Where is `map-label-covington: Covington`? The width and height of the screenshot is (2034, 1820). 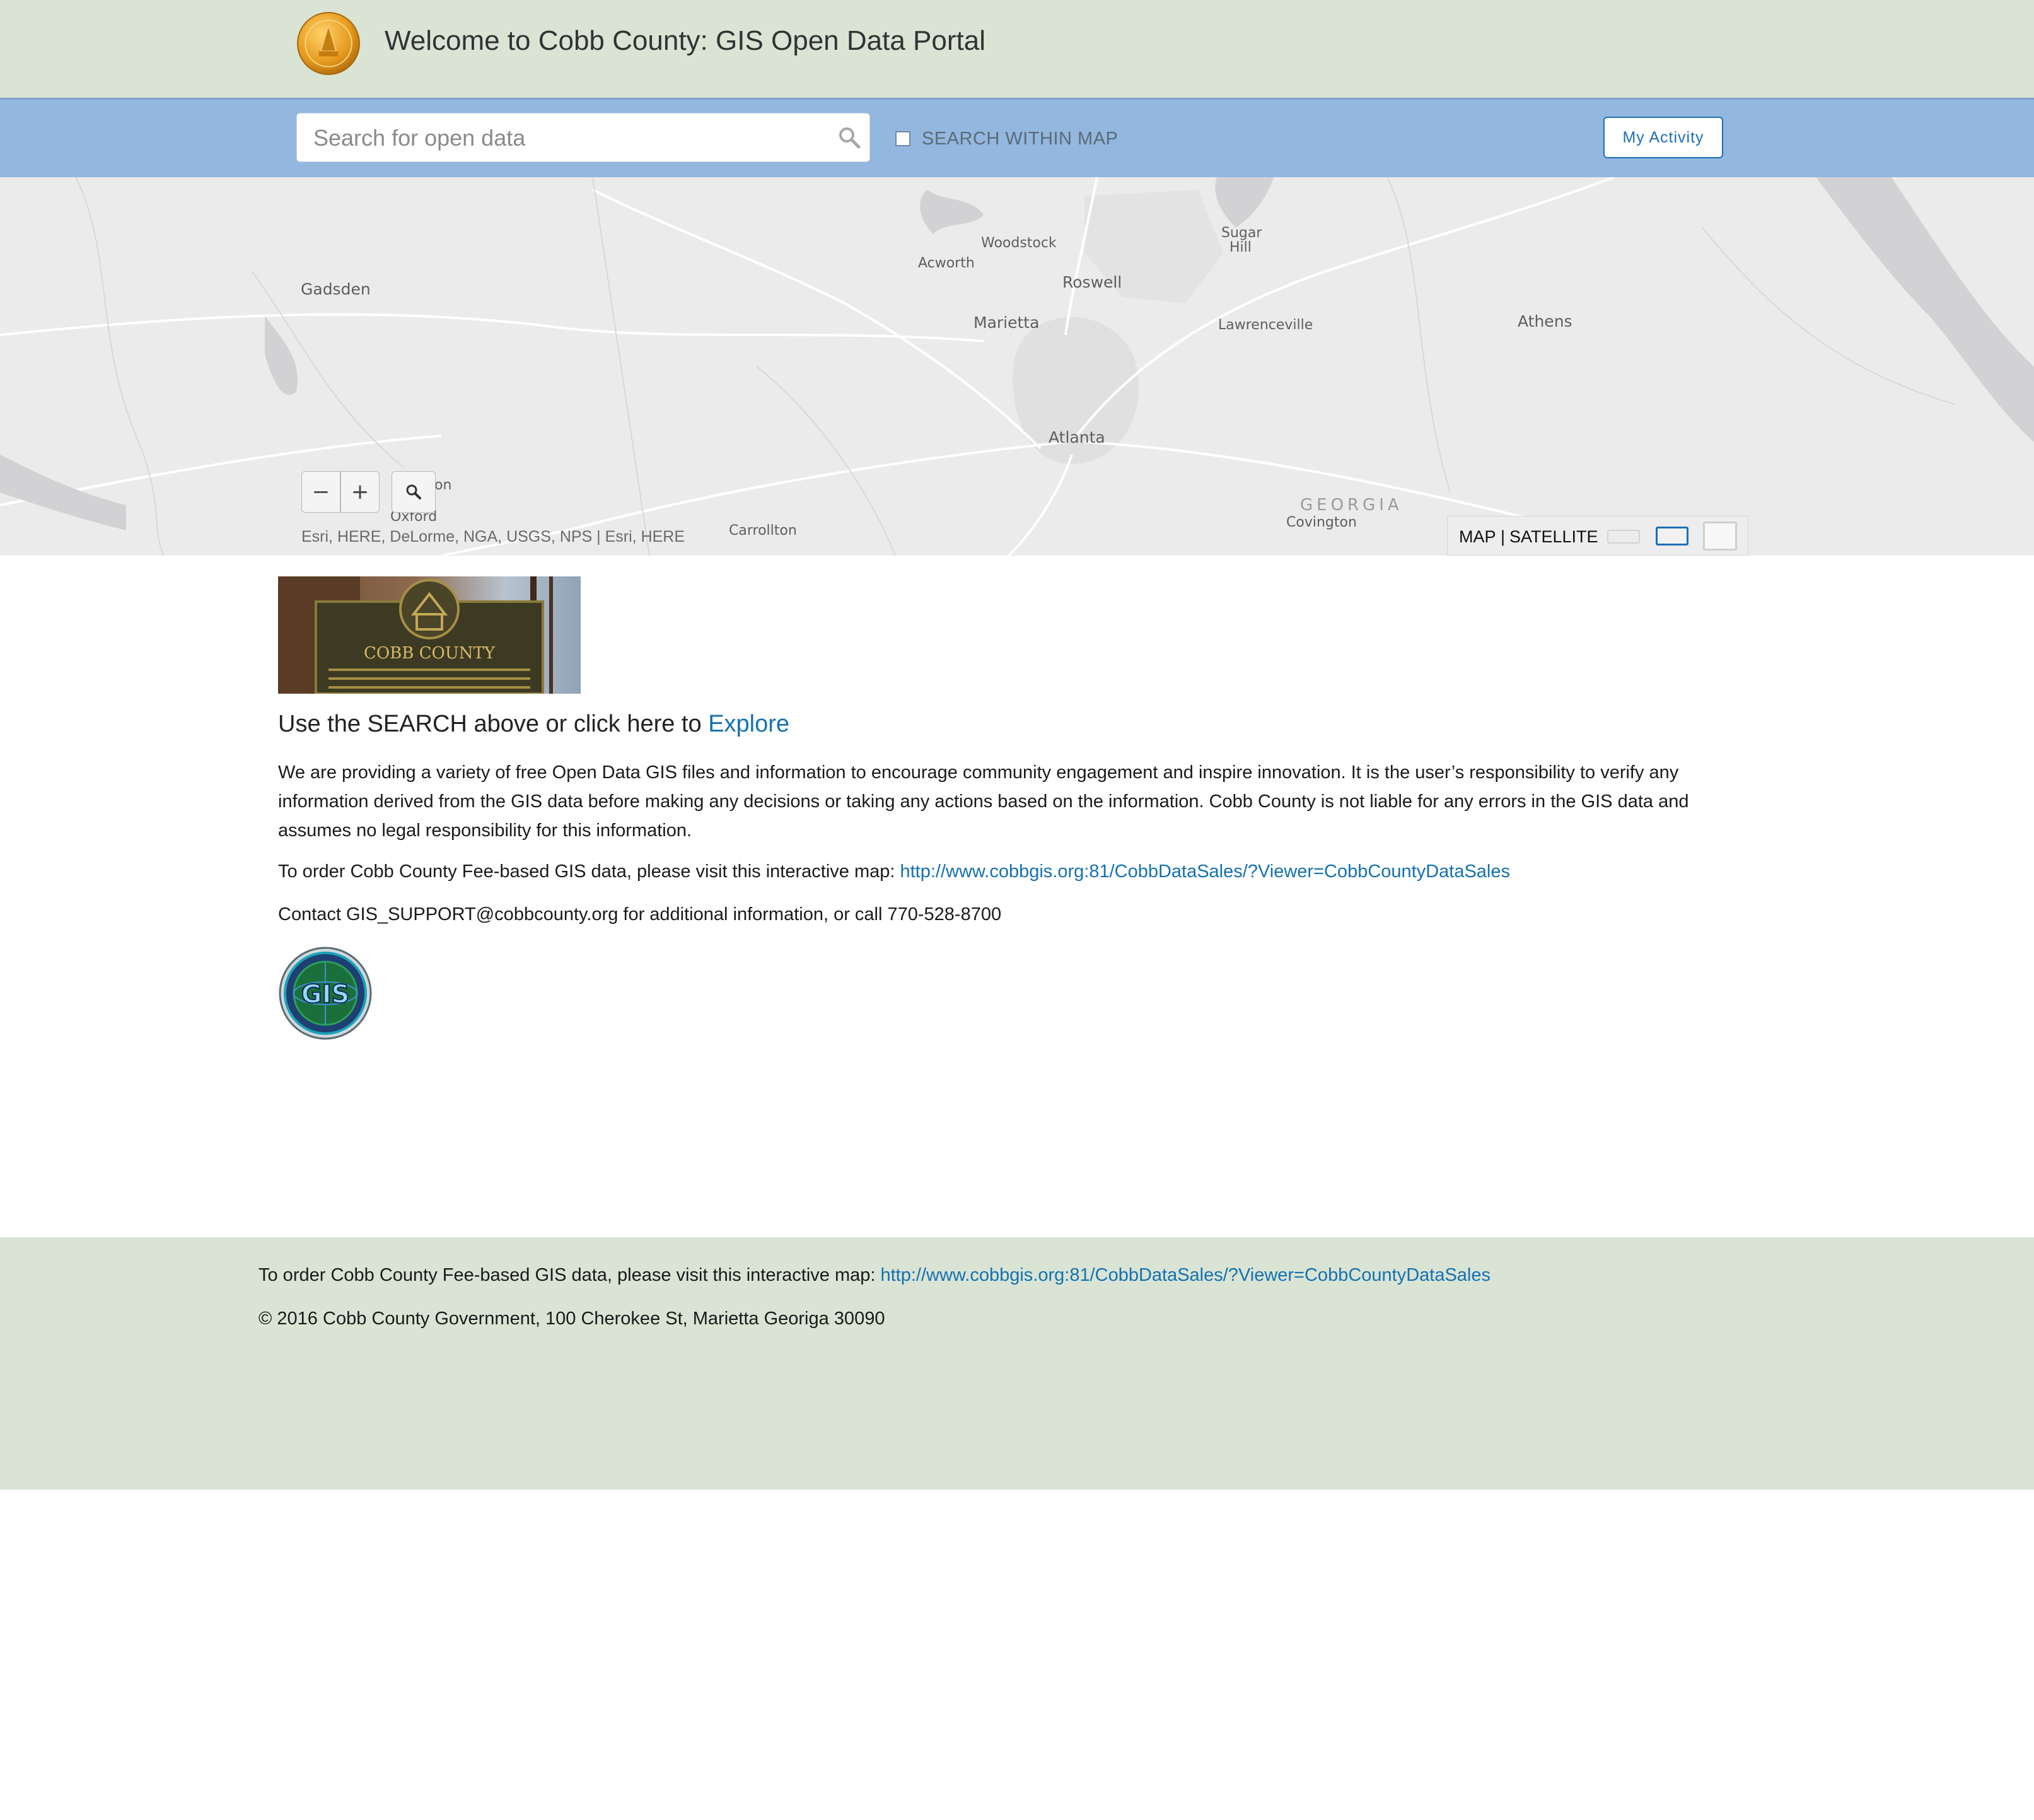
map-label-covington: Covington is located at coordinates (1321, 522).